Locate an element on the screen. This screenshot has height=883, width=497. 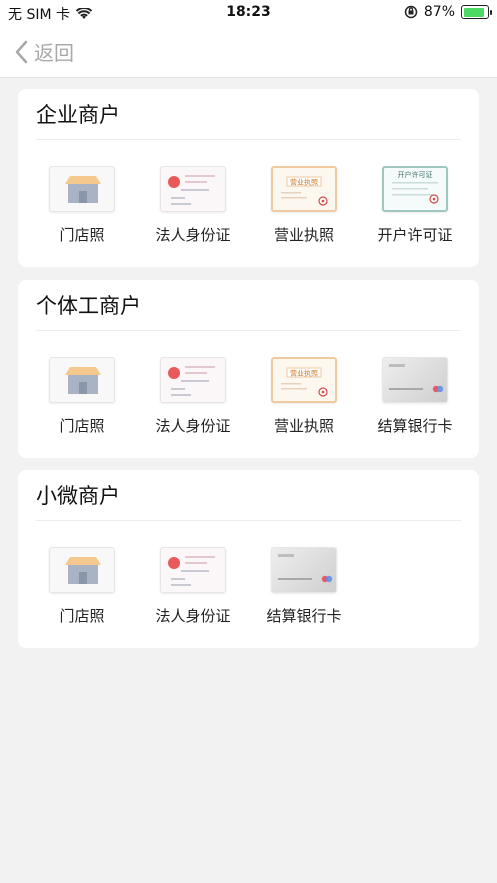
battery-icon is located at coordinates (476, 12).